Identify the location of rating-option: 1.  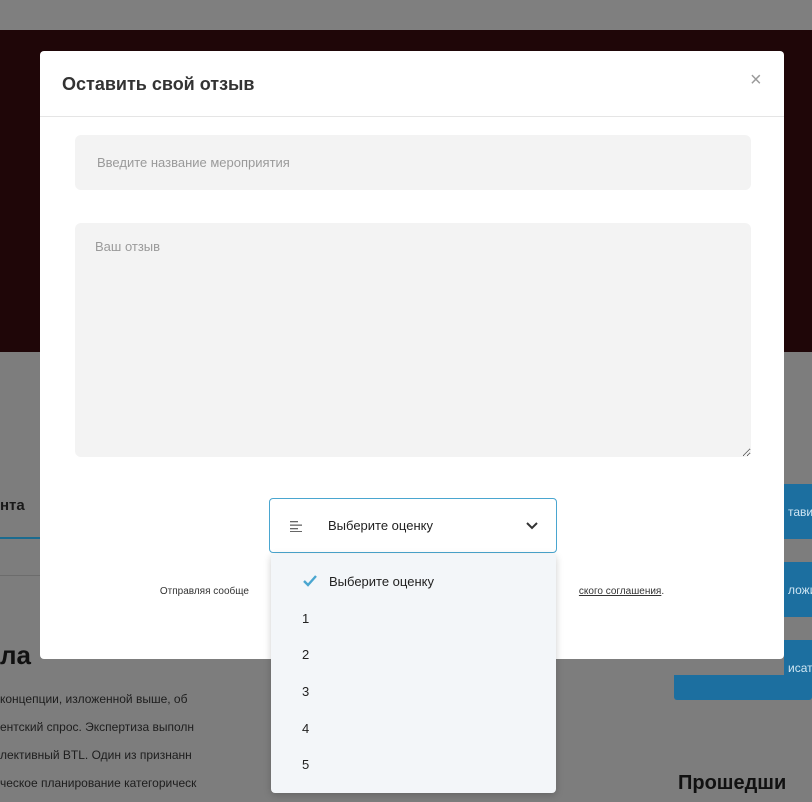
(413, 619).